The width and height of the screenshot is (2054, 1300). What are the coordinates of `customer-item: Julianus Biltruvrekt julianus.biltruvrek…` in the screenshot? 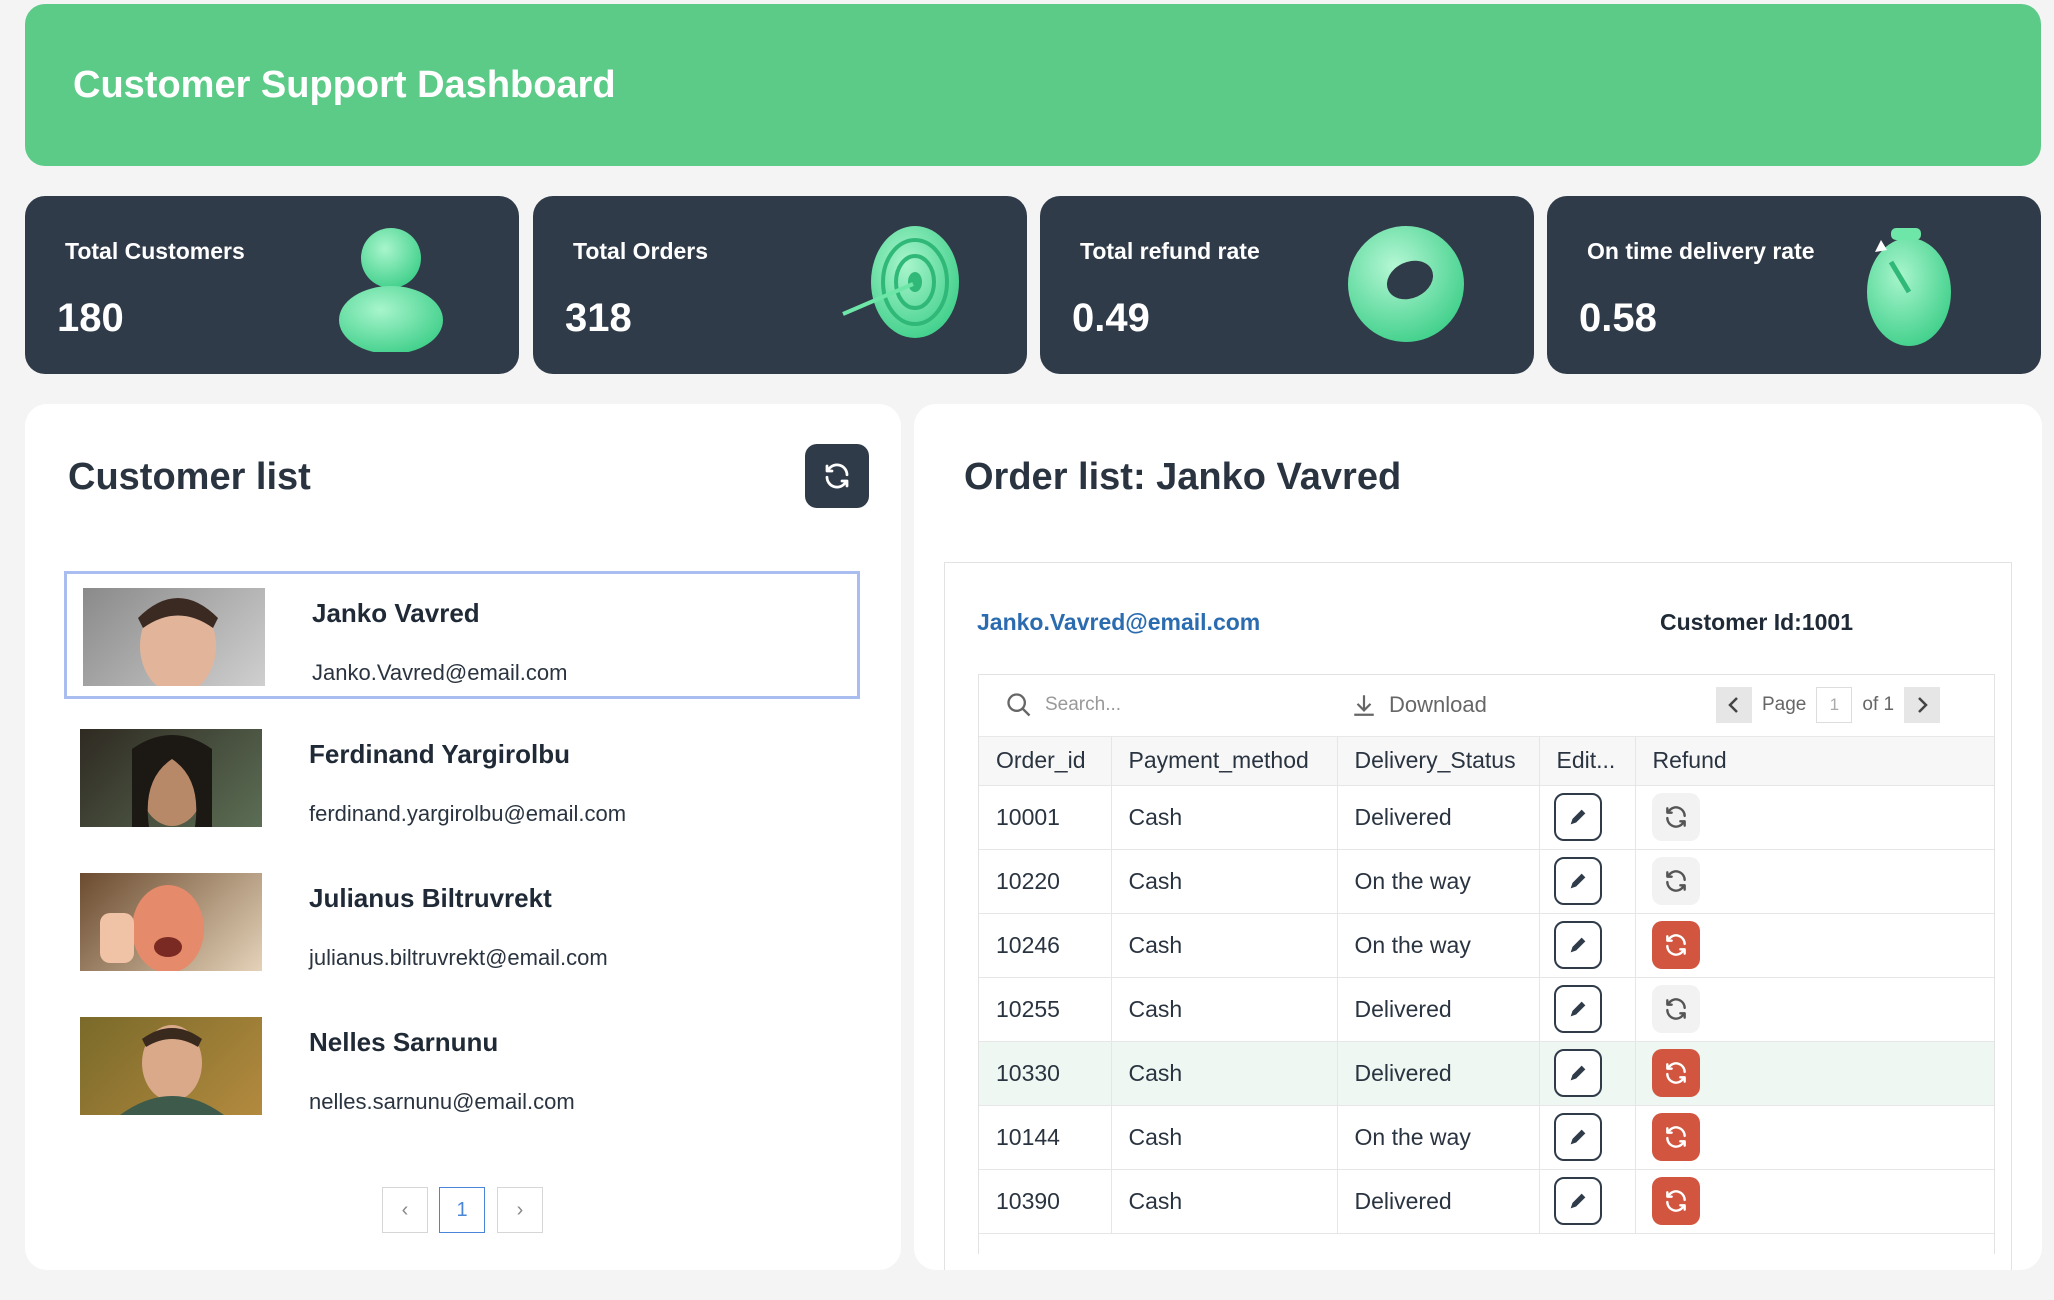 It's located at (462, 923).